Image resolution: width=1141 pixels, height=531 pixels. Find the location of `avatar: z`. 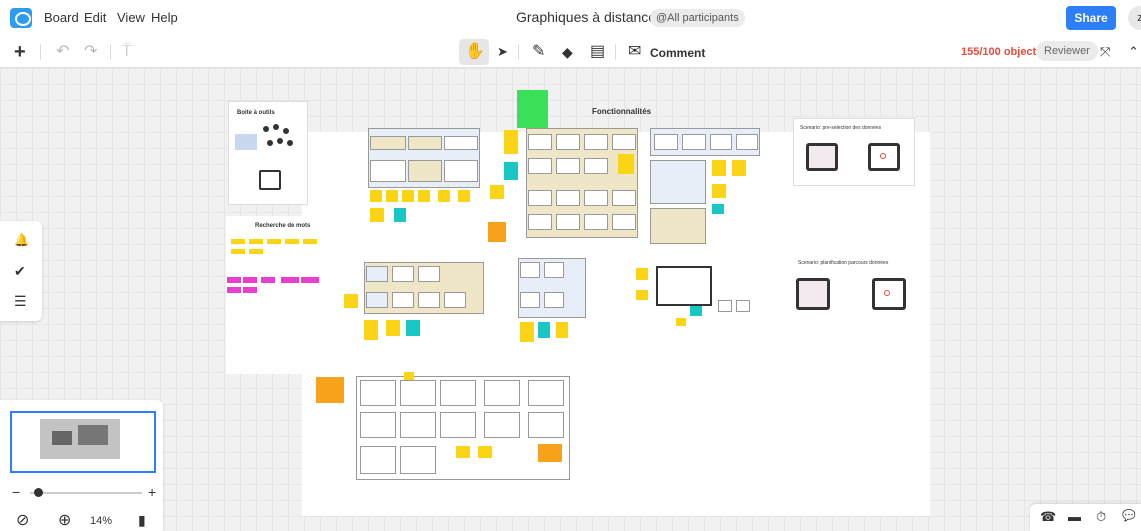

avatar: z is located at coordinates (1134, 18).